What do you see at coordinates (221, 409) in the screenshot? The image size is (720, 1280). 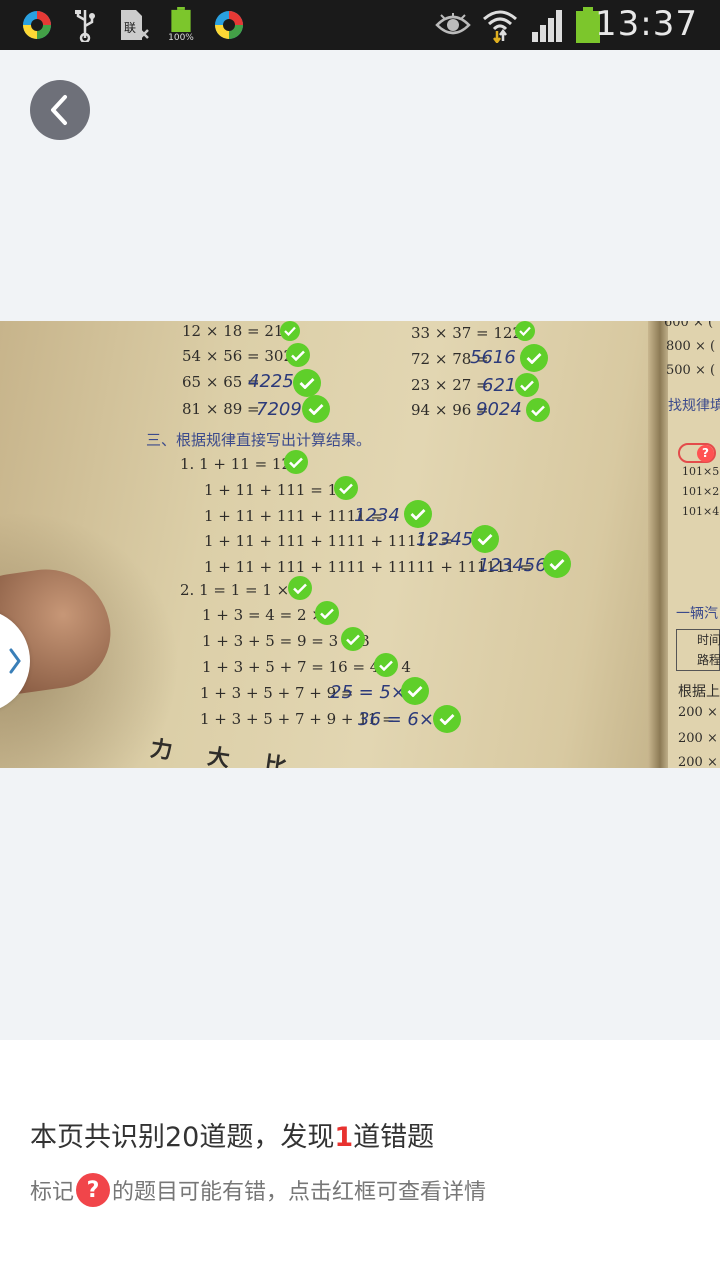 I see `problem-line: 81 × 89 =` at bounding box center [221, 409].